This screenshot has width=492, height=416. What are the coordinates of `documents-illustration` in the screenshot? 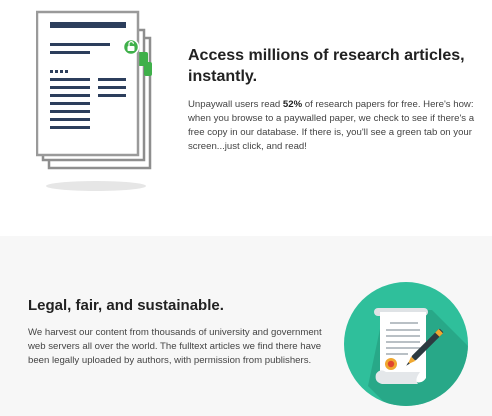 It's located at (95, 102).